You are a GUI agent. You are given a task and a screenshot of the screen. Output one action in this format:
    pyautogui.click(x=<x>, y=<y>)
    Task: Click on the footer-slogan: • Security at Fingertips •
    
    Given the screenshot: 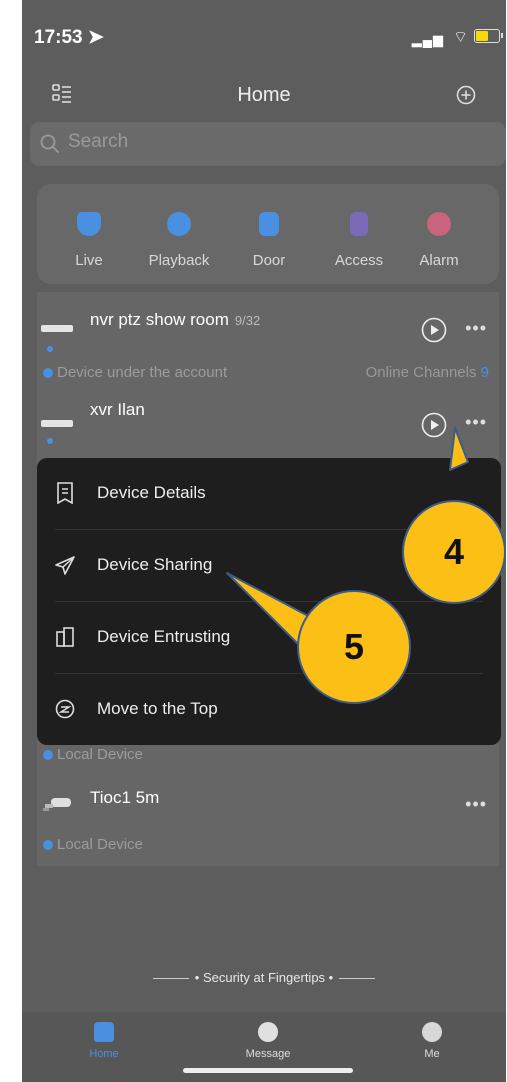 What is the action you would take?
    pyautogui.click(x=264, y=977)
    